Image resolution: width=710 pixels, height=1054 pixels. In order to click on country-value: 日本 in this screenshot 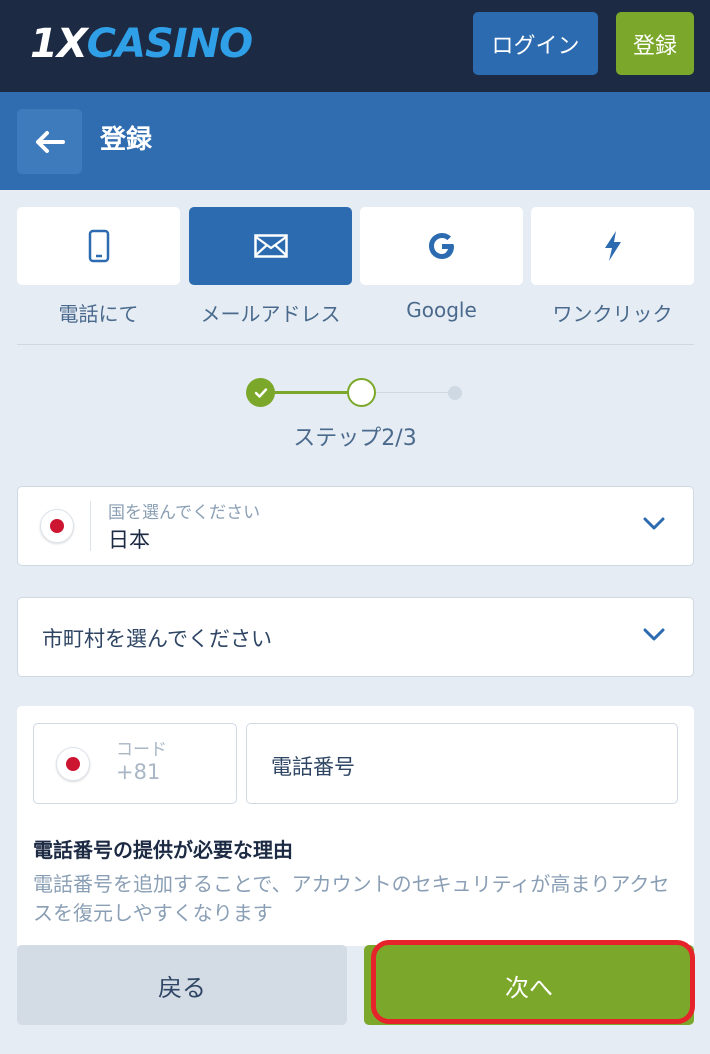, I will do `click(129, 540)`.